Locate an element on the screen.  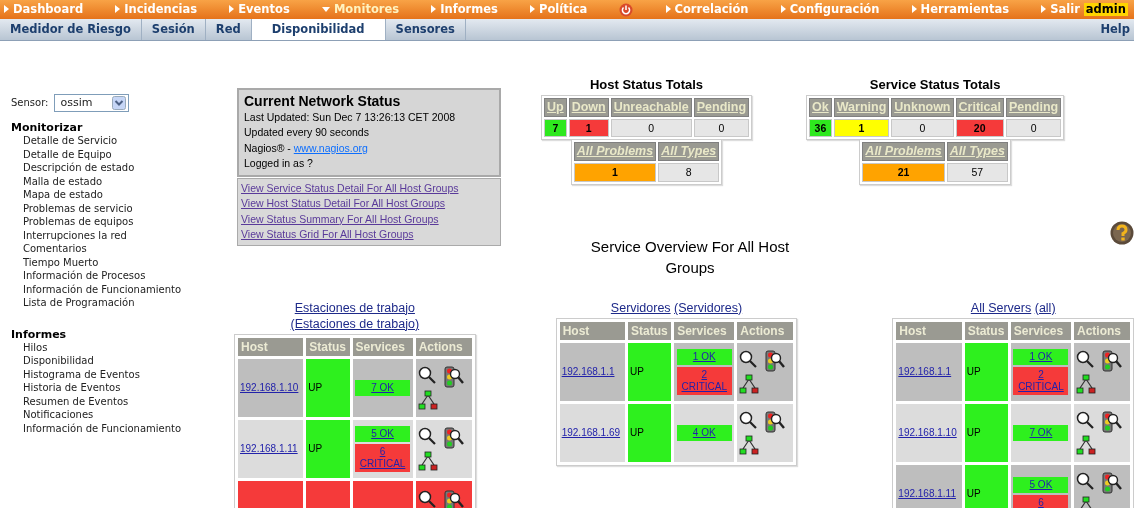
count-cell: 21 is located at coordinates (903, 172).